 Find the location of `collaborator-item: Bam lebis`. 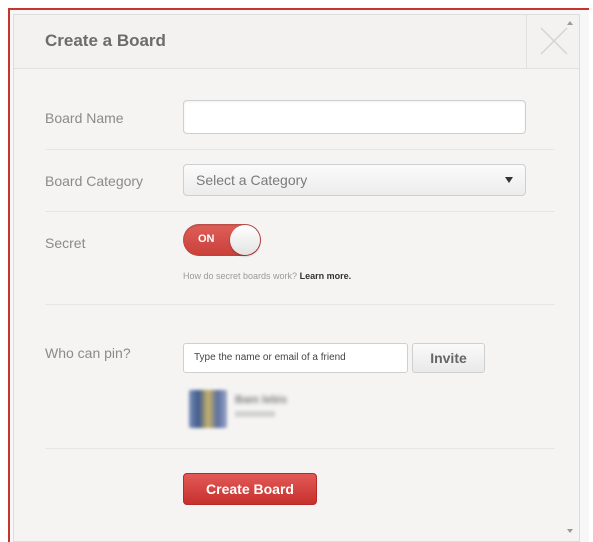

collaborator-item: Bam lebis is located at coordinates (259, 410).